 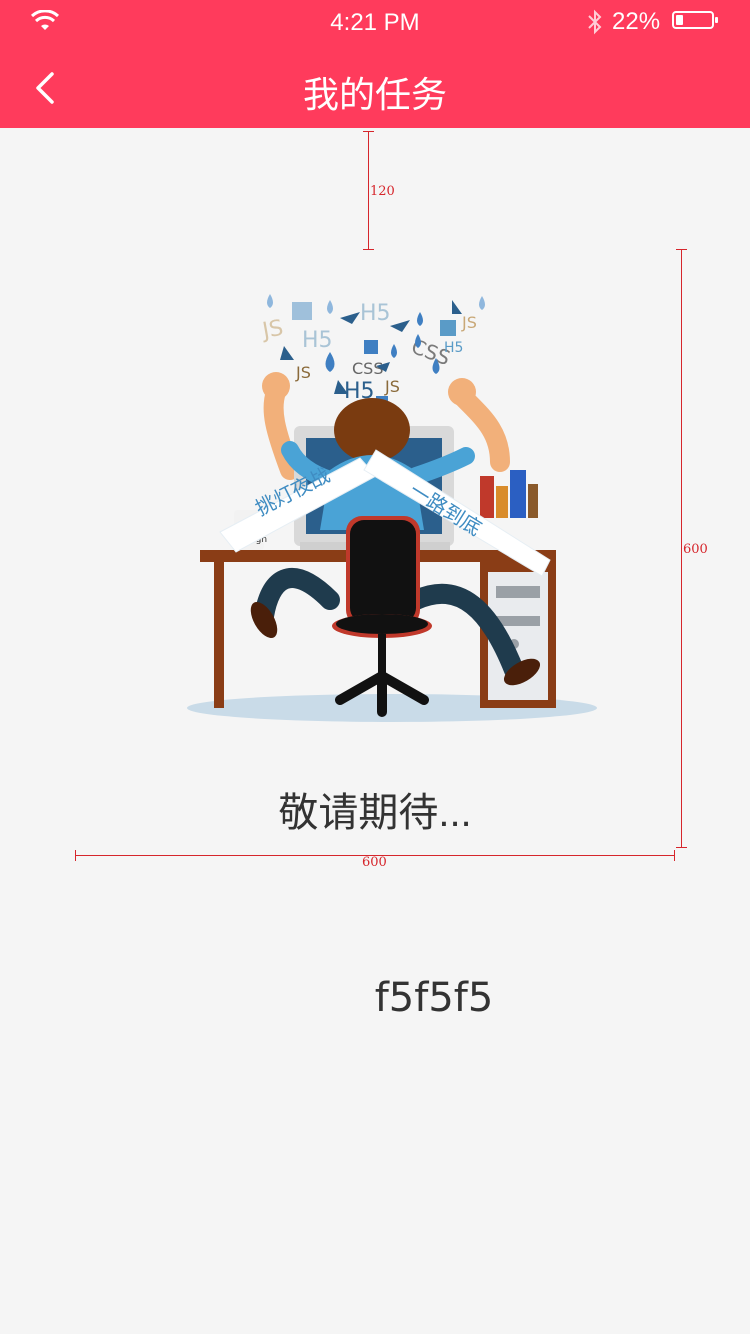 What do you see at coordinates (681, 549) in the screenshot?
I see `dimension-line-height` at bounding box center [681, 549].